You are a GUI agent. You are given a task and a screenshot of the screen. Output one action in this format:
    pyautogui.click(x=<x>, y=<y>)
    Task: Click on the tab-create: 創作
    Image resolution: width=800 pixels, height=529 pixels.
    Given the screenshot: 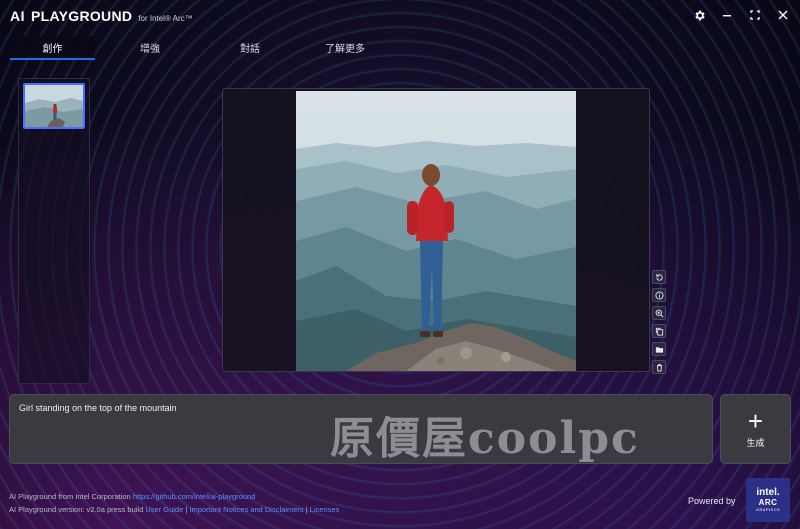 What is the action you would take?
    pyautogui.click(x=52, y=48)
    